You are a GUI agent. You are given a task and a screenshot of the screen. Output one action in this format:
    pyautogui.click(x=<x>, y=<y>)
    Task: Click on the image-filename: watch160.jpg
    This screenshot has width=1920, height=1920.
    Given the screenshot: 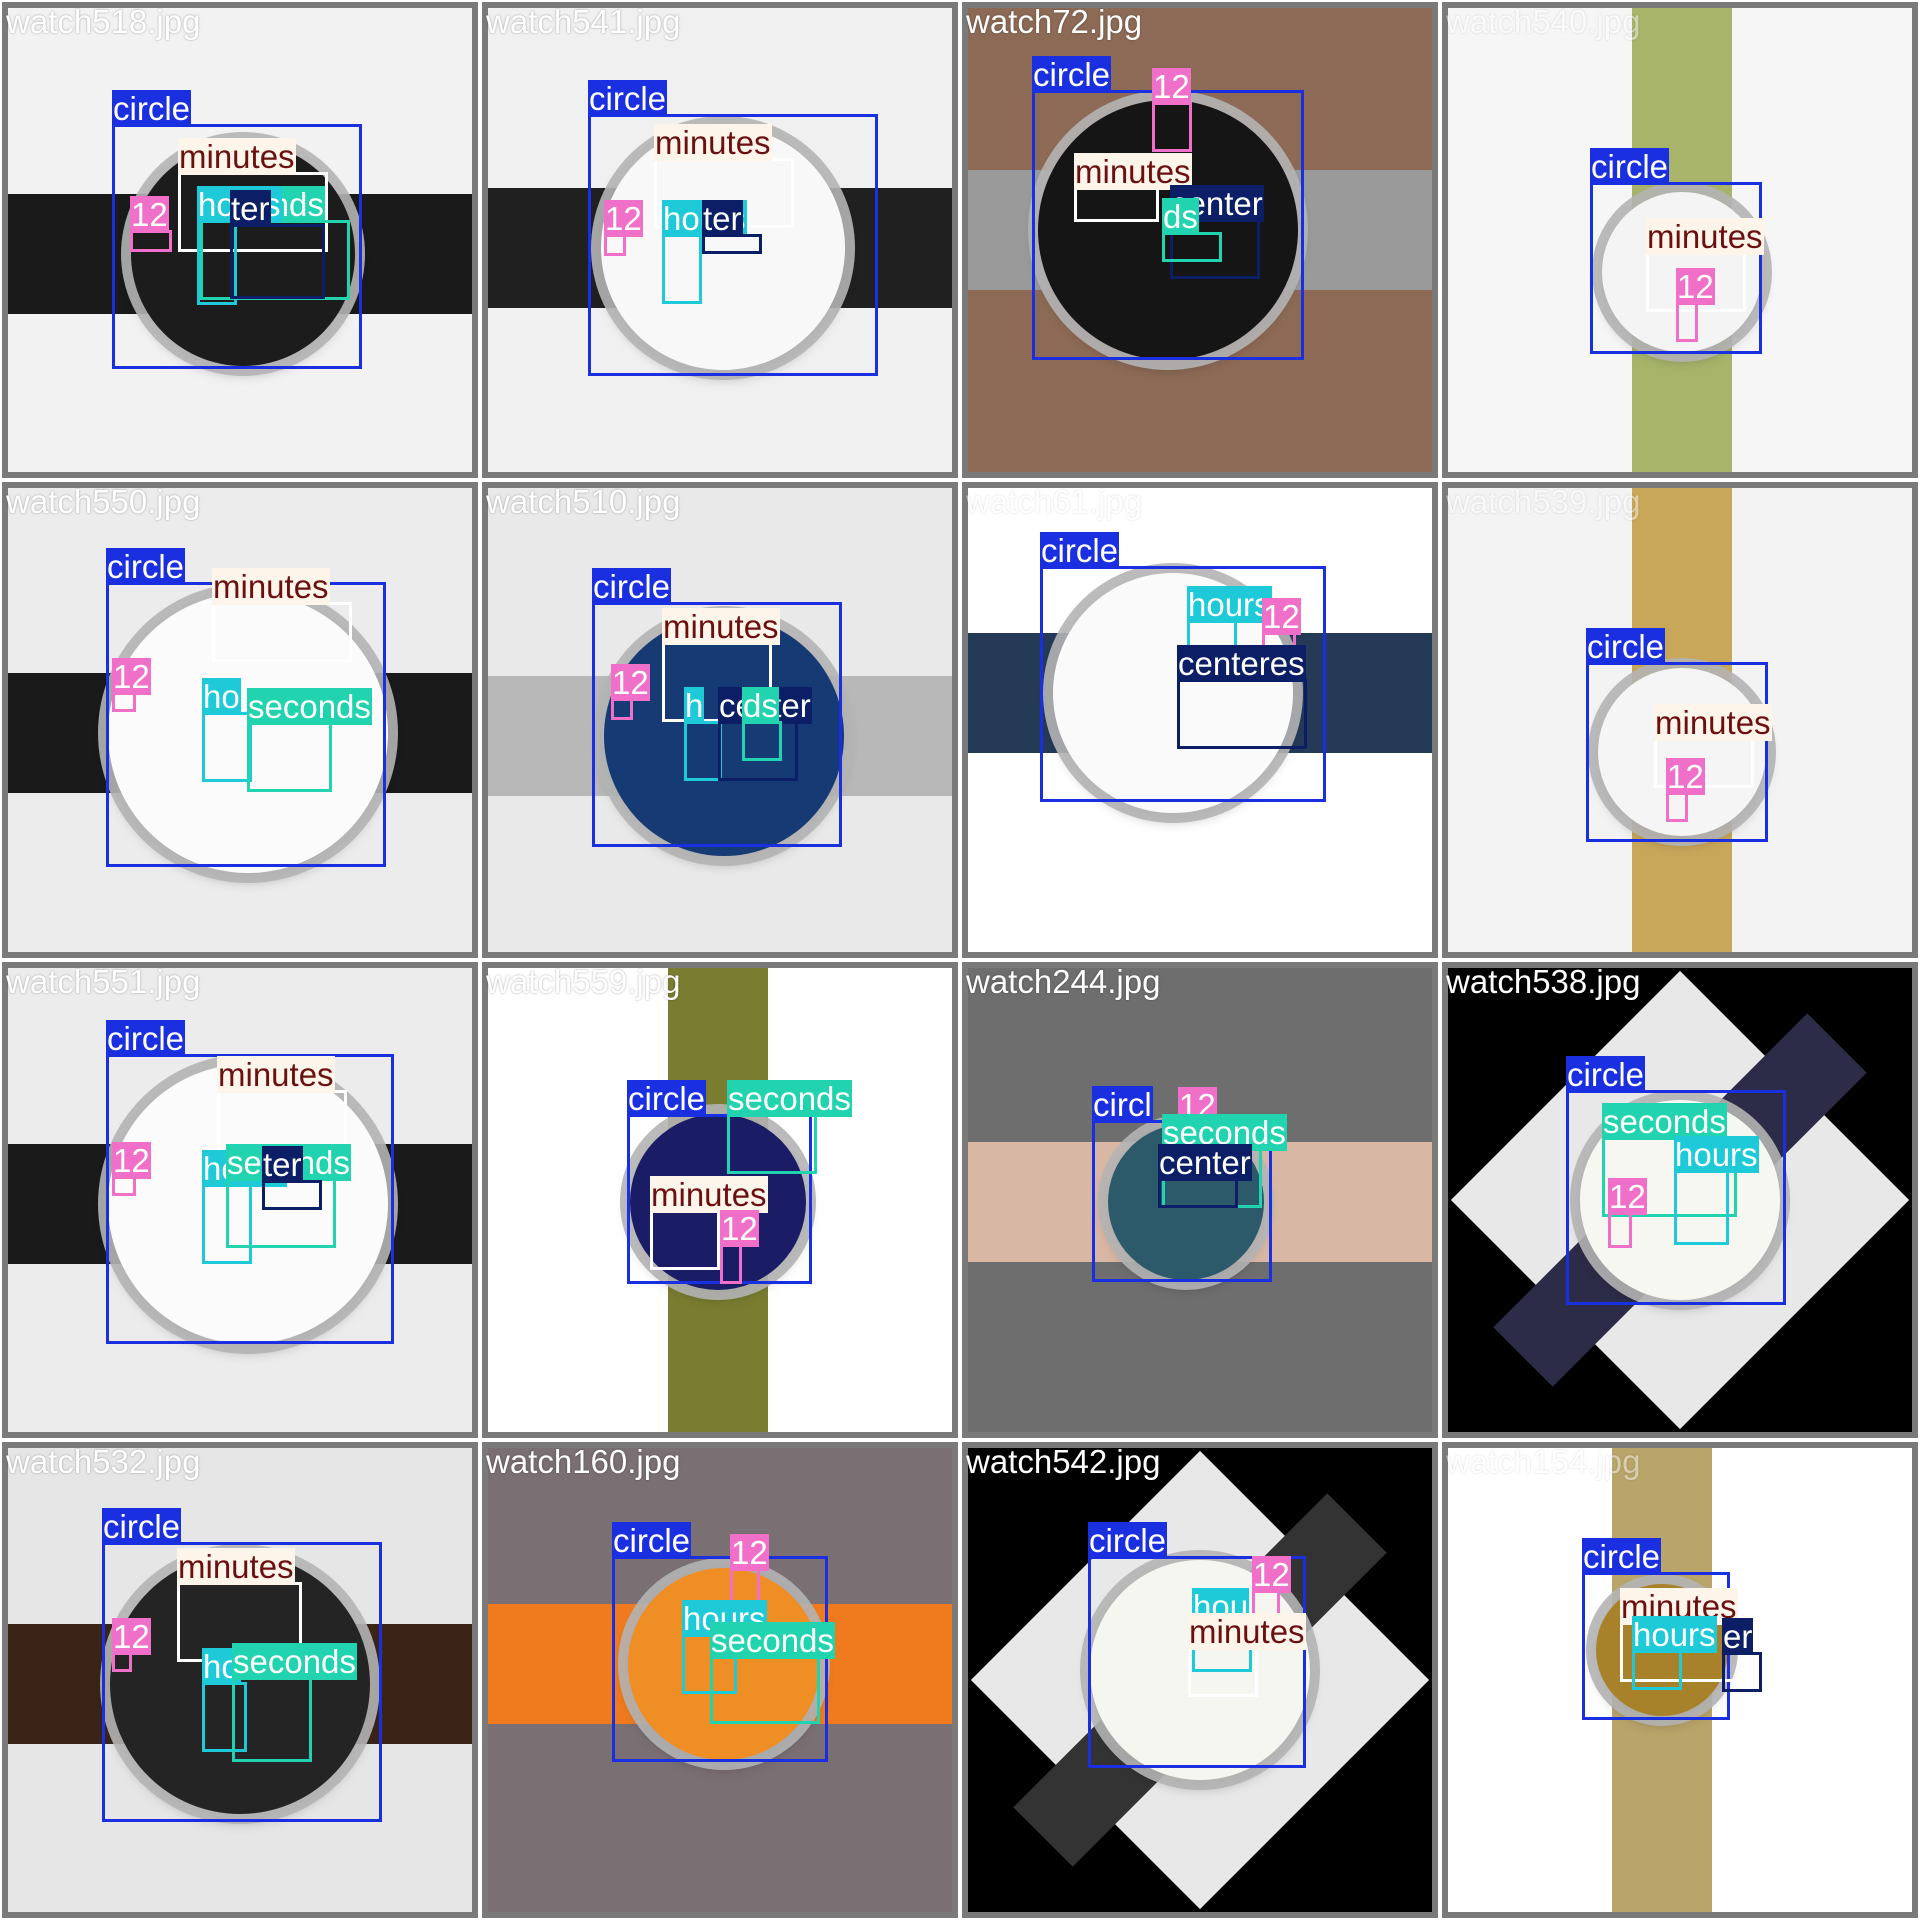 What is the action you would take?
    pyautogui.click(x=583, y=1461)
    